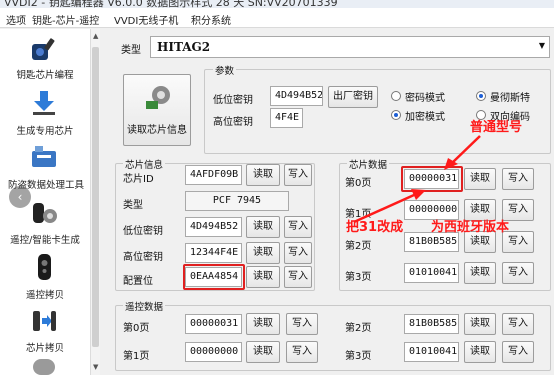  I want to click on sidebar-item-label: 芯片拷贝, so click(44, 348).